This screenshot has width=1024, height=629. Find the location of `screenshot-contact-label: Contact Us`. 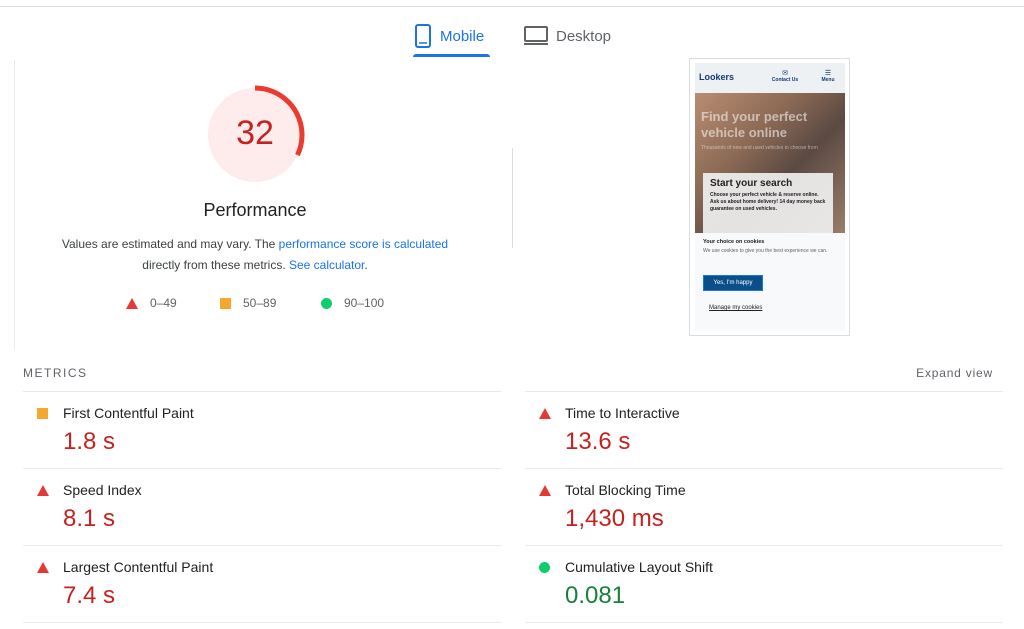

screenshot-contact-label: Contact Us is located at coordinates (785, 80).